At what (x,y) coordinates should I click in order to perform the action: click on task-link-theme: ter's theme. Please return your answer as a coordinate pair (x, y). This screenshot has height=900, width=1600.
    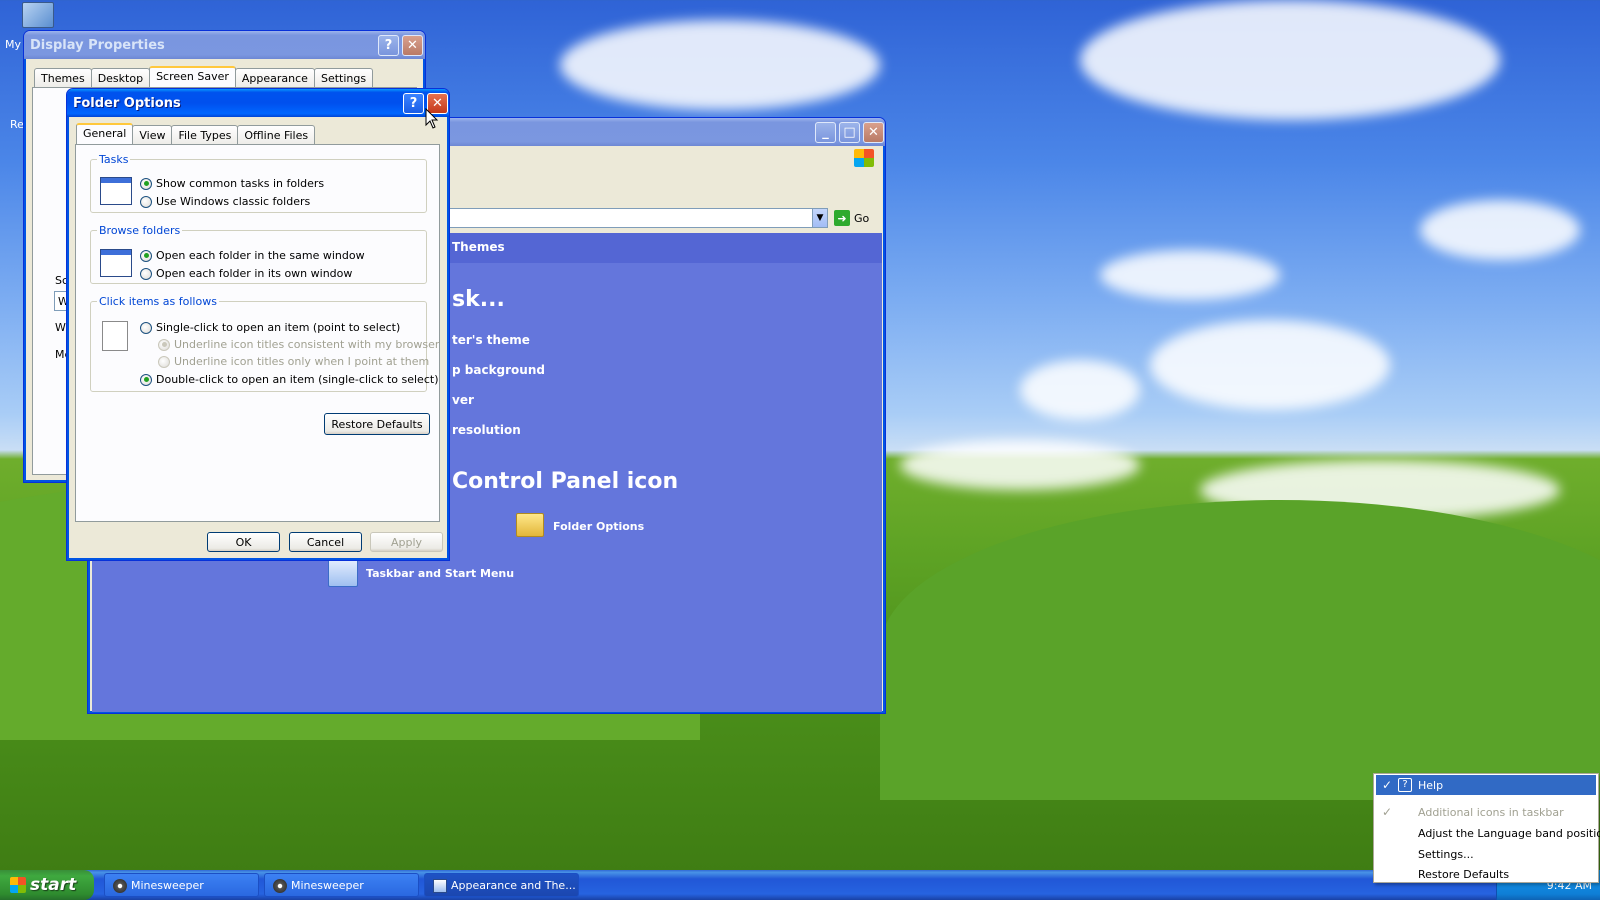
    Looking at the image, I should click on (491, 340).